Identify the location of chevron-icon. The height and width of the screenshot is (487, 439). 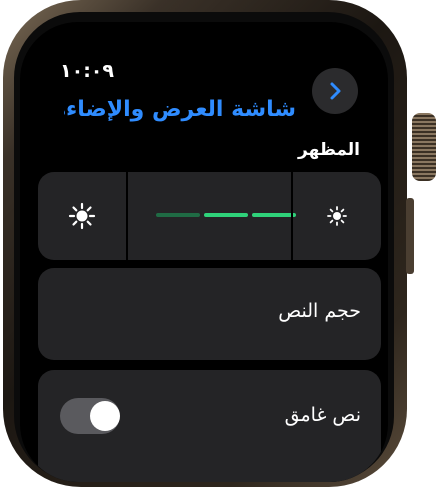
(335, 91).